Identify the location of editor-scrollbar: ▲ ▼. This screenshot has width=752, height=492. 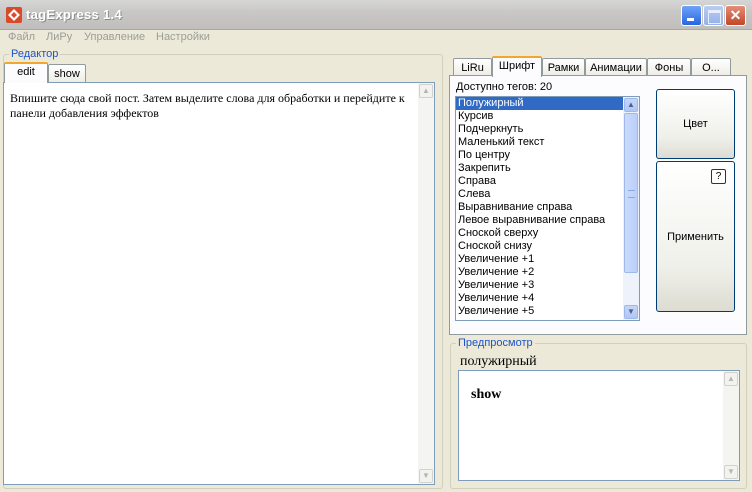
(426, 283).